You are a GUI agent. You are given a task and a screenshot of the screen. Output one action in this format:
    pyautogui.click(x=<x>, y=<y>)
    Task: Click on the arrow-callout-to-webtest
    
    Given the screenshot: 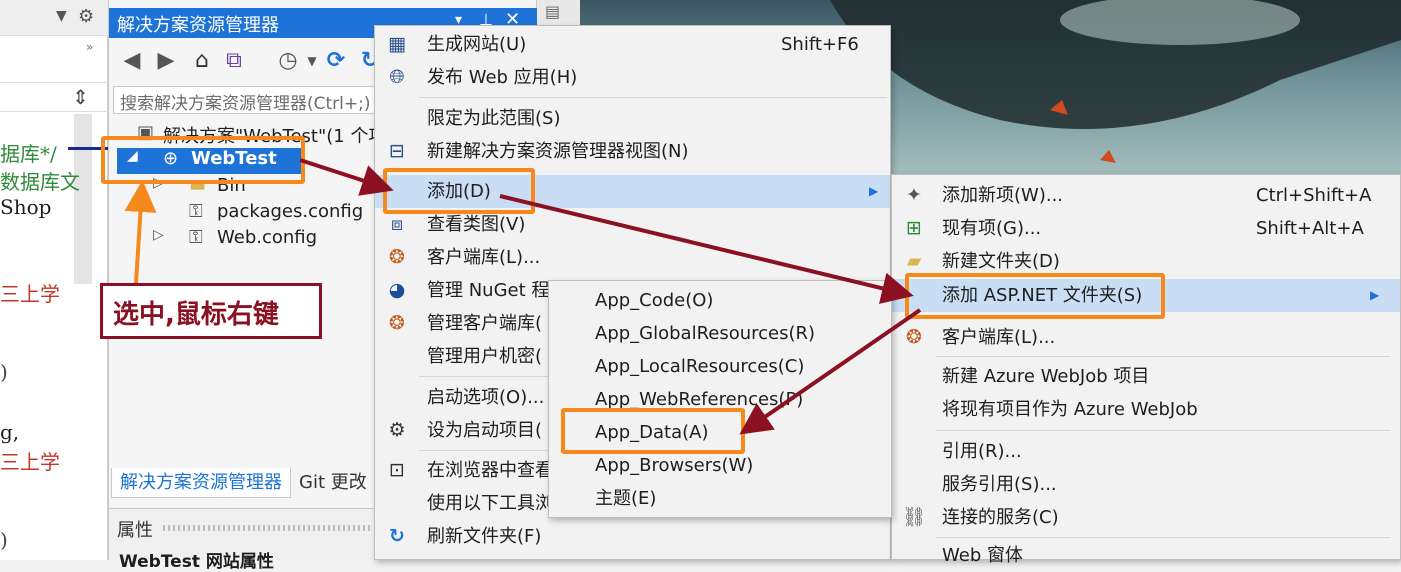 What is the action you would take?
    pyautogui.click(x=140, y=232)
    